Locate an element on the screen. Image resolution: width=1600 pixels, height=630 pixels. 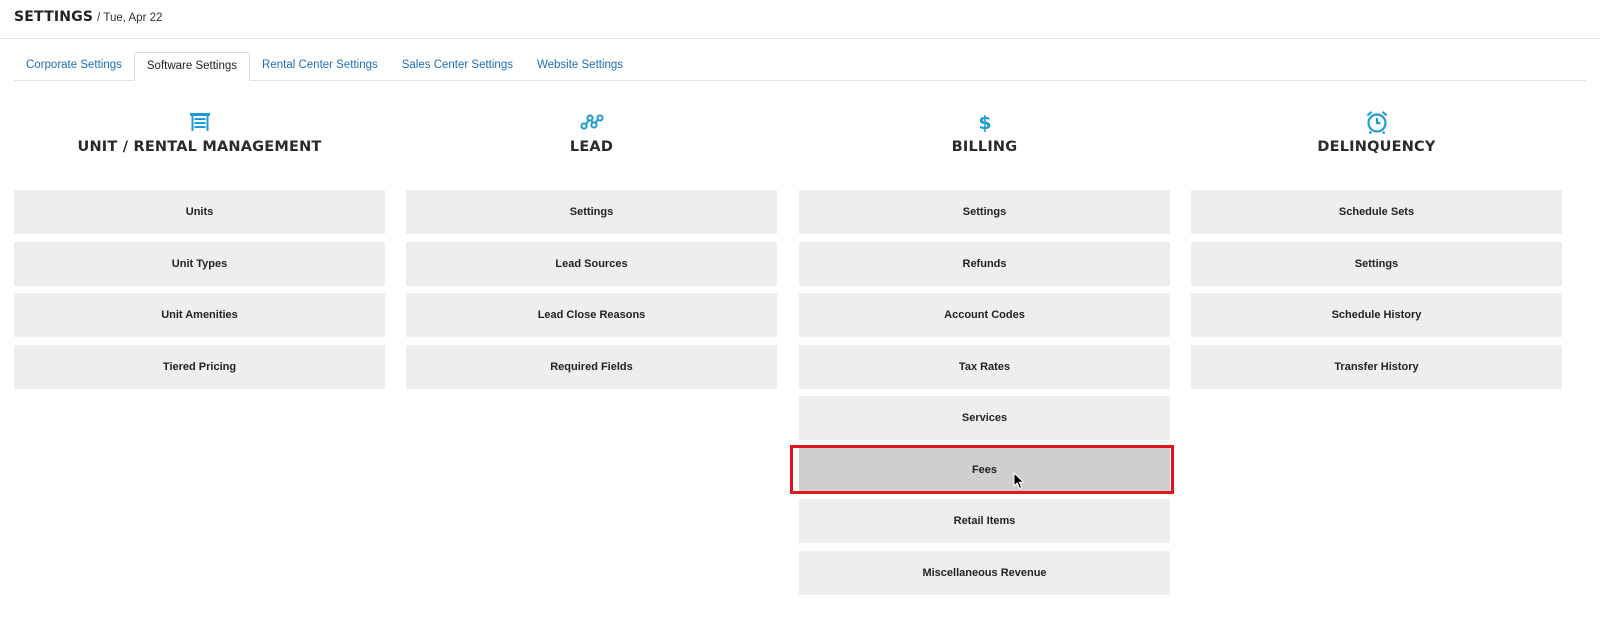
page-date: / Tue, Apr 22 is located at coordinates (130, 18).